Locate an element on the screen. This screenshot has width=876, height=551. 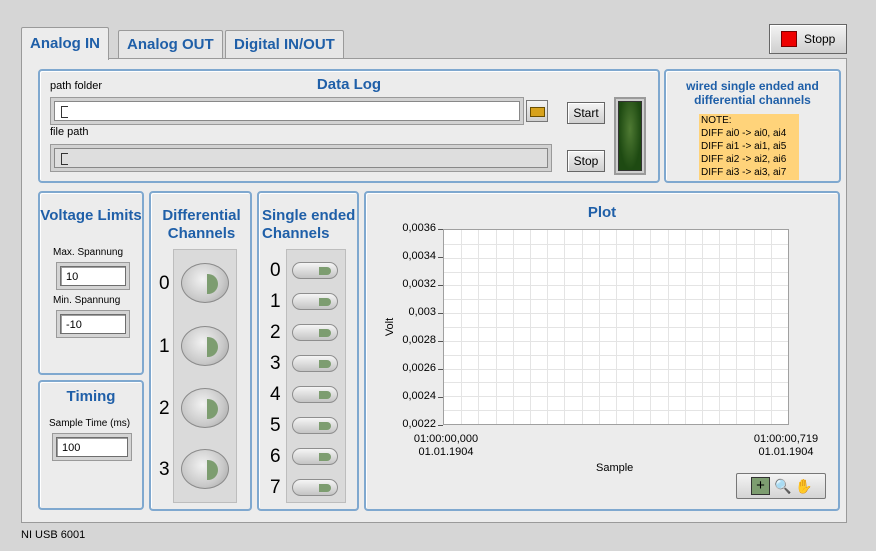
se-channel-number: 7 is located at coordinates (275, 487).